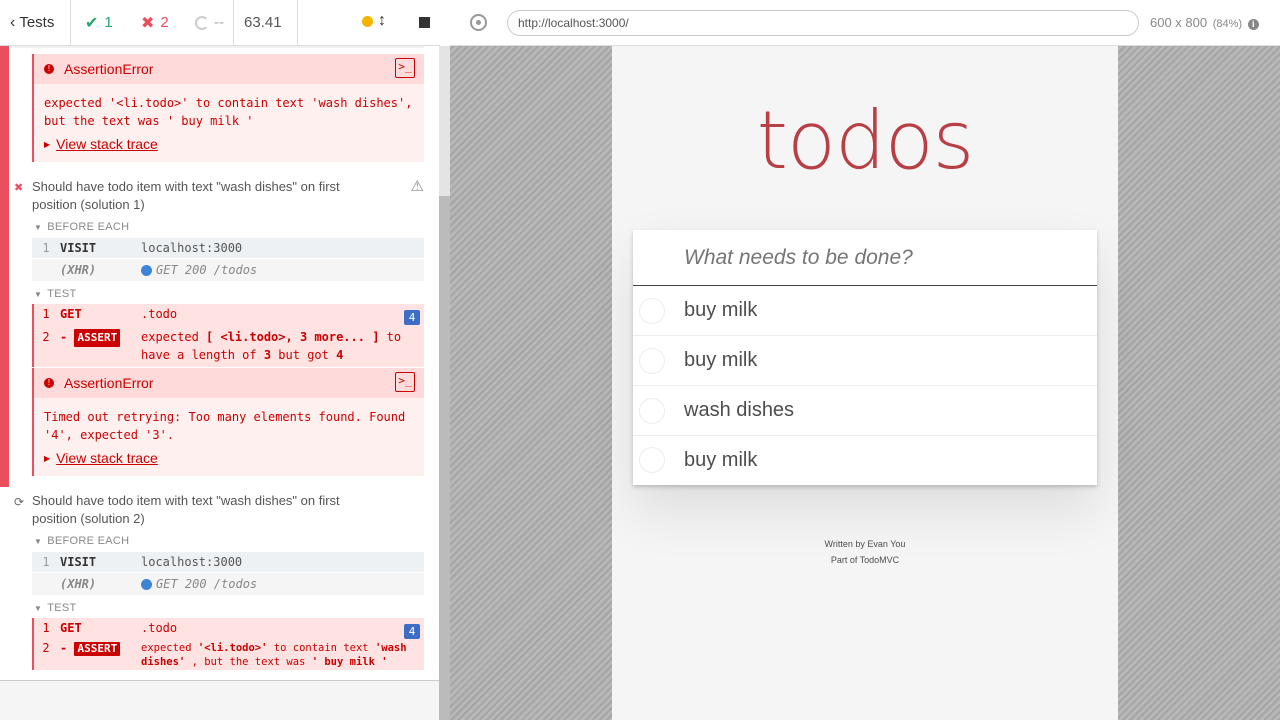 The image size is (1280, 720). Describe the element at coordinates (382, 21) in the screenshot. I see `autoscroll-toggle-icon: ↕` at that location.